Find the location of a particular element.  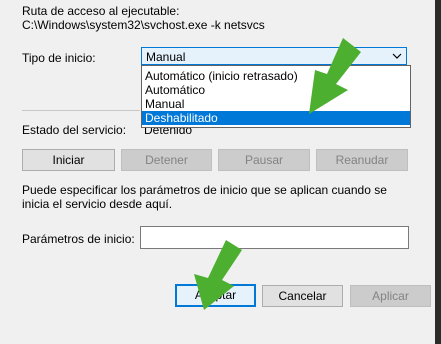

start-params-label: Parámetros de inicio: is located at coordinates (78, 239).